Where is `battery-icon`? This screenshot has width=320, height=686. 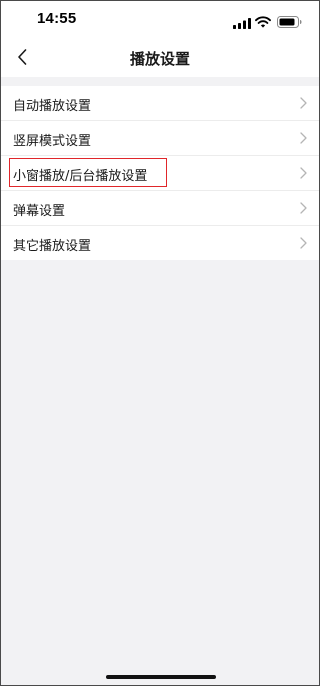
battery-icon is located at coordinates (289, 20).